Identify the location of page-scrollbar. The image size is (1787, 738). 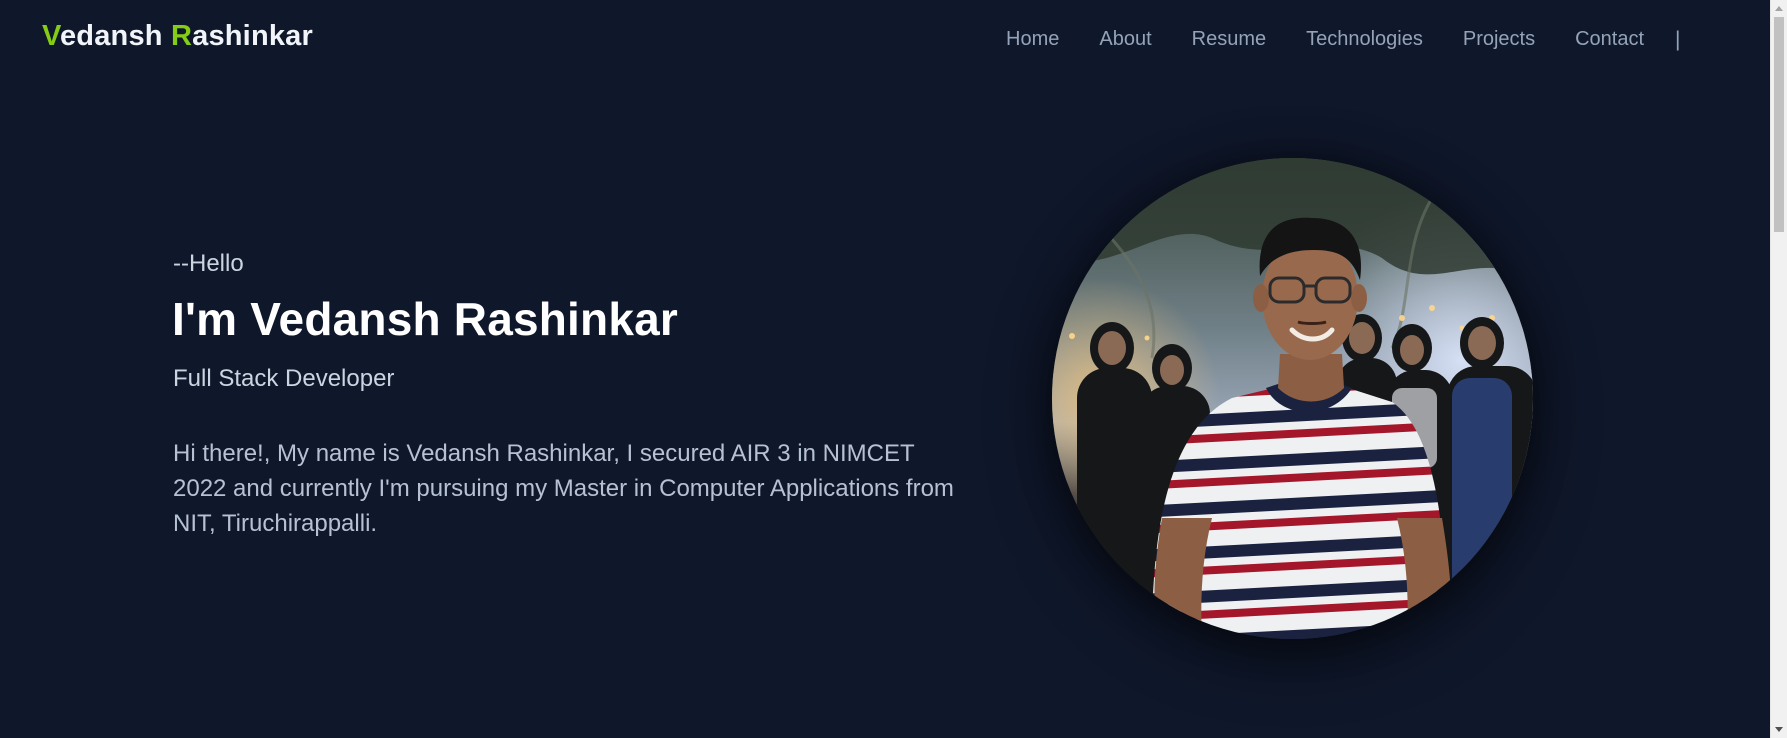
(1778, 369).